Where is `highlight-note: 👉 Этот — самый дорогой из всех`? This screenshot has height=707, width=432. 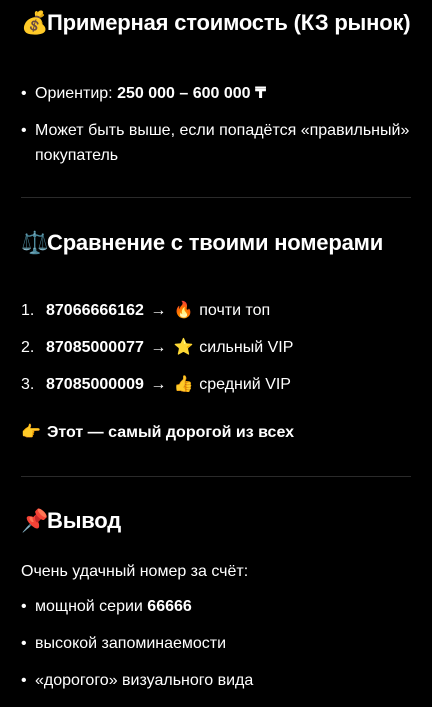
highlight-note: 👉 Этот — самый дорогой из всех is located at coordinates (216, 432).